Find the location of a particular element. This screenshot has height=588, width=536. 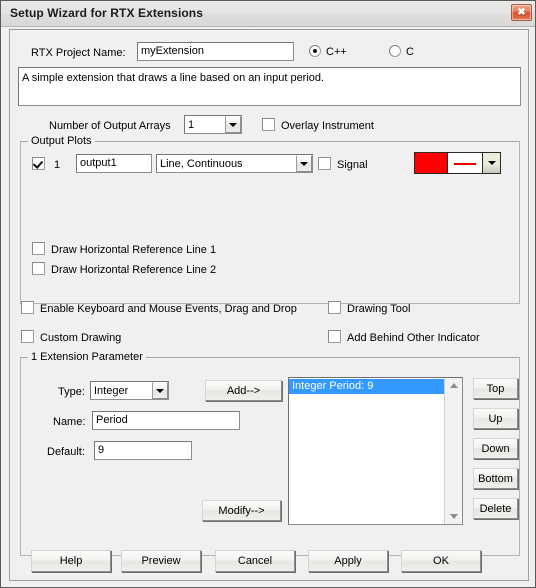

close-glyph: ✖ is located at coordinates (521, 12).